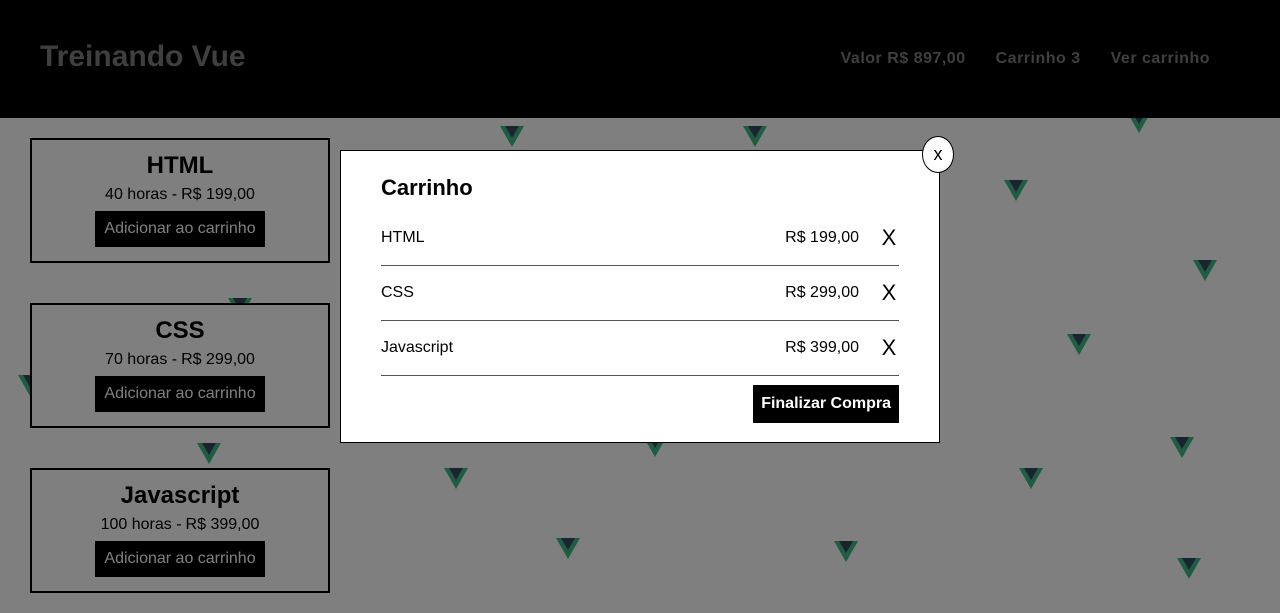 The width and height of the screenshot is (1280, 613). What do you see at coordinates (427, 187) in the screenshot?
I see `cart-modal-title: Carrinho` at bounding box center [427, 187].